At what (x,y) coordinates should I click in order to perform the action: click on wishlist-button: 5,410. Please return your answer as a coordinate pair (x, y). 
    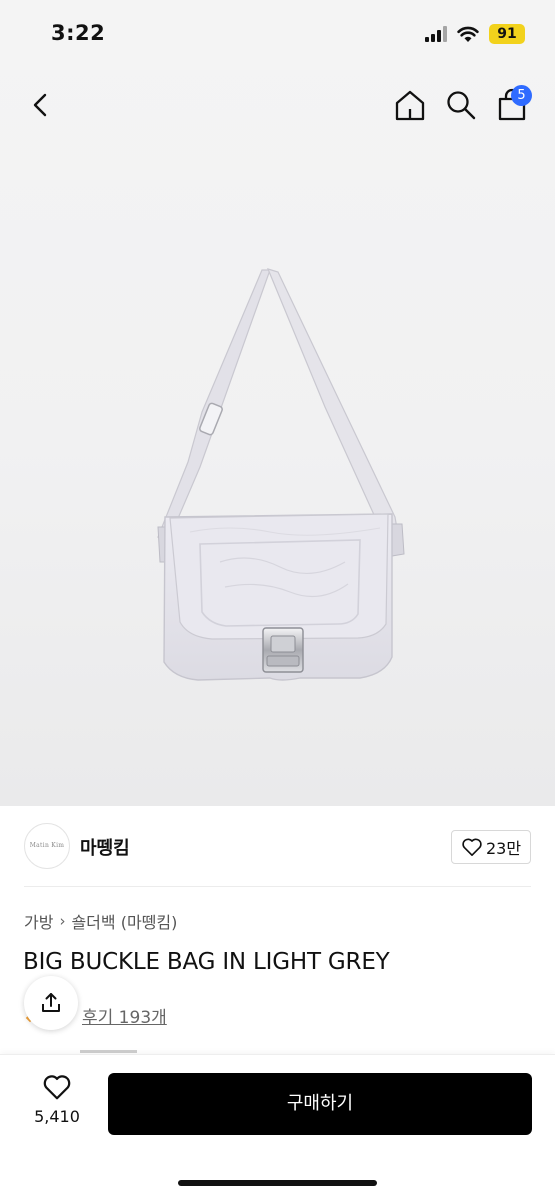
    Looking at the image, I should click on (57, 1099).